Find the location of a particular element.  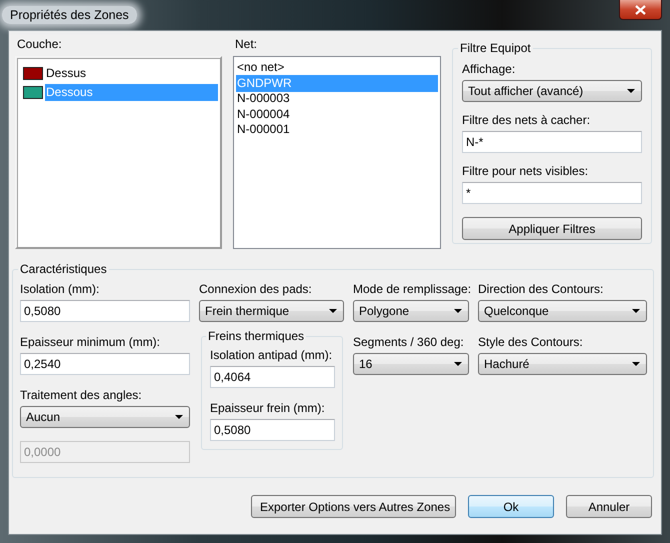

input-field: N-* is located at coordinates (552, 142).